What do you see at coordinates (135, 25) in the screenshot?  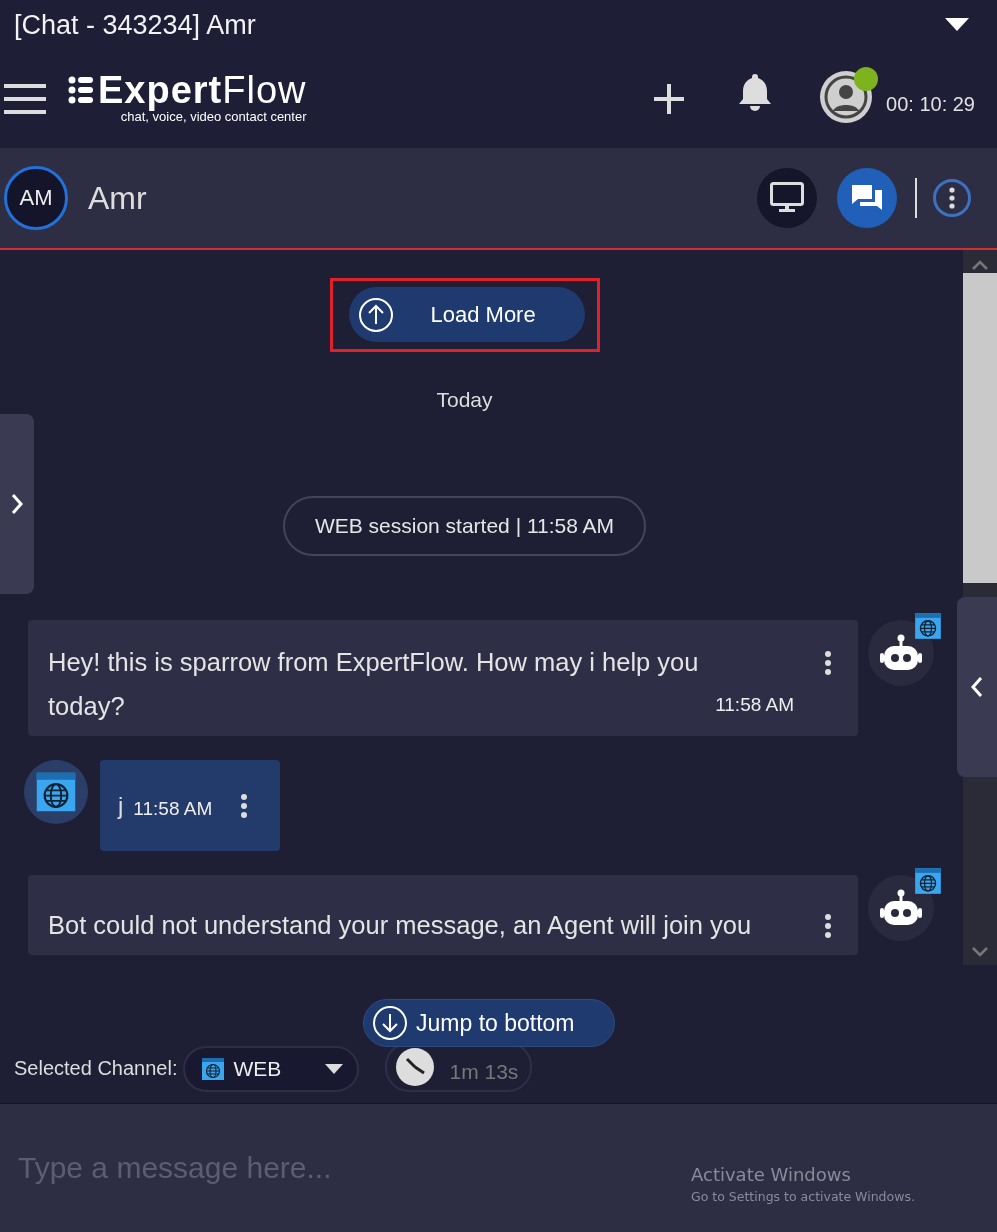 I see `window-title: [Chat - 343234] Amr` at bounding box center [135, 25].